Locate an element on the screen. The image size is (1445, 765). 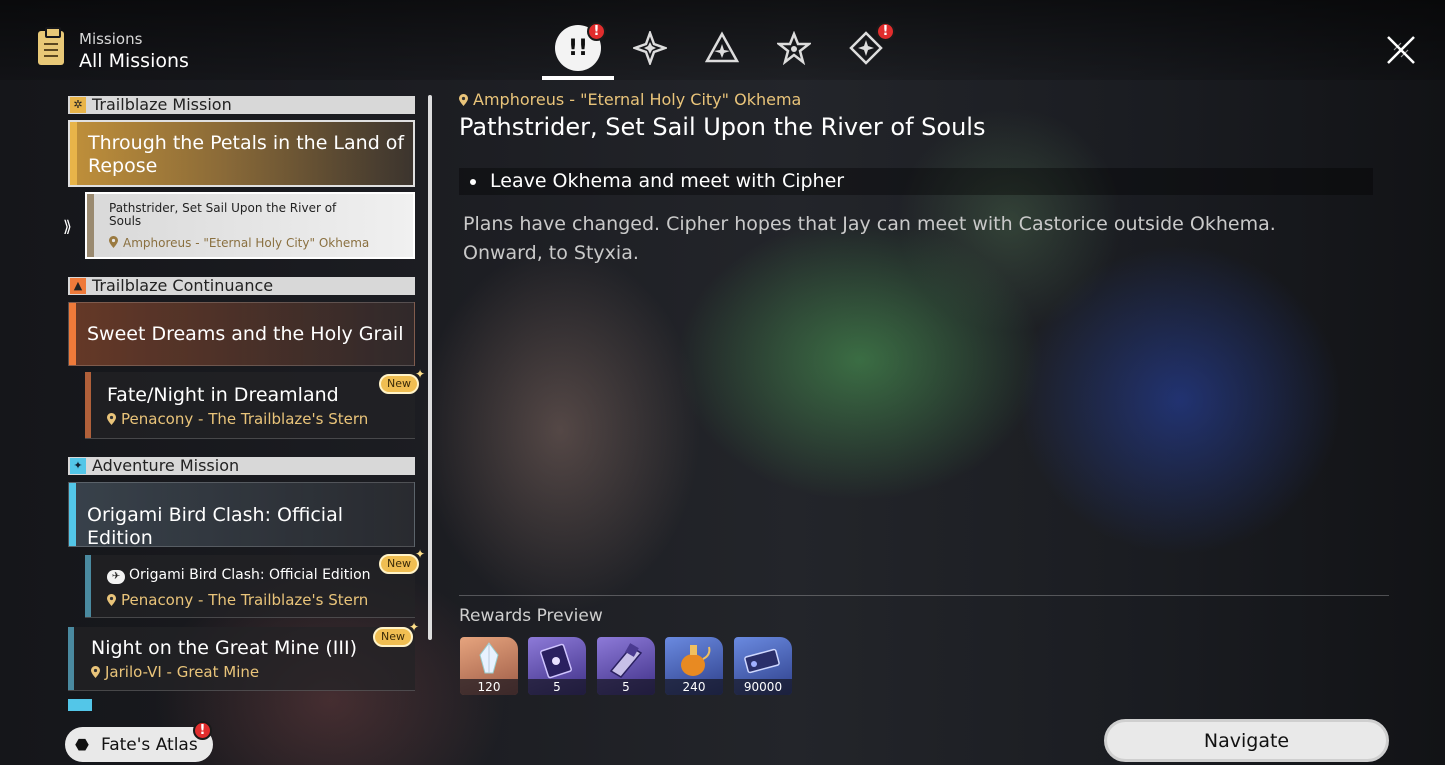
close-button is located at coordinates (1401, 50).